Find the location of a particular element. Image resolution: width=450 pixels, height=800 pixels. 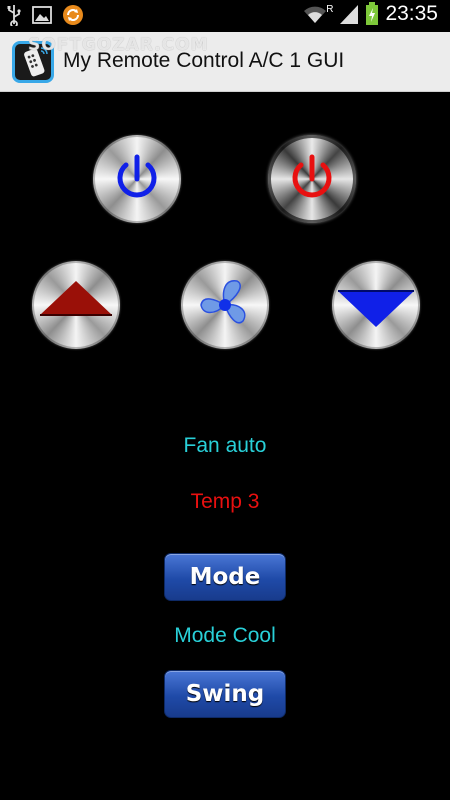

status-bar: R 23:35 is located at coordinates (225, 16).